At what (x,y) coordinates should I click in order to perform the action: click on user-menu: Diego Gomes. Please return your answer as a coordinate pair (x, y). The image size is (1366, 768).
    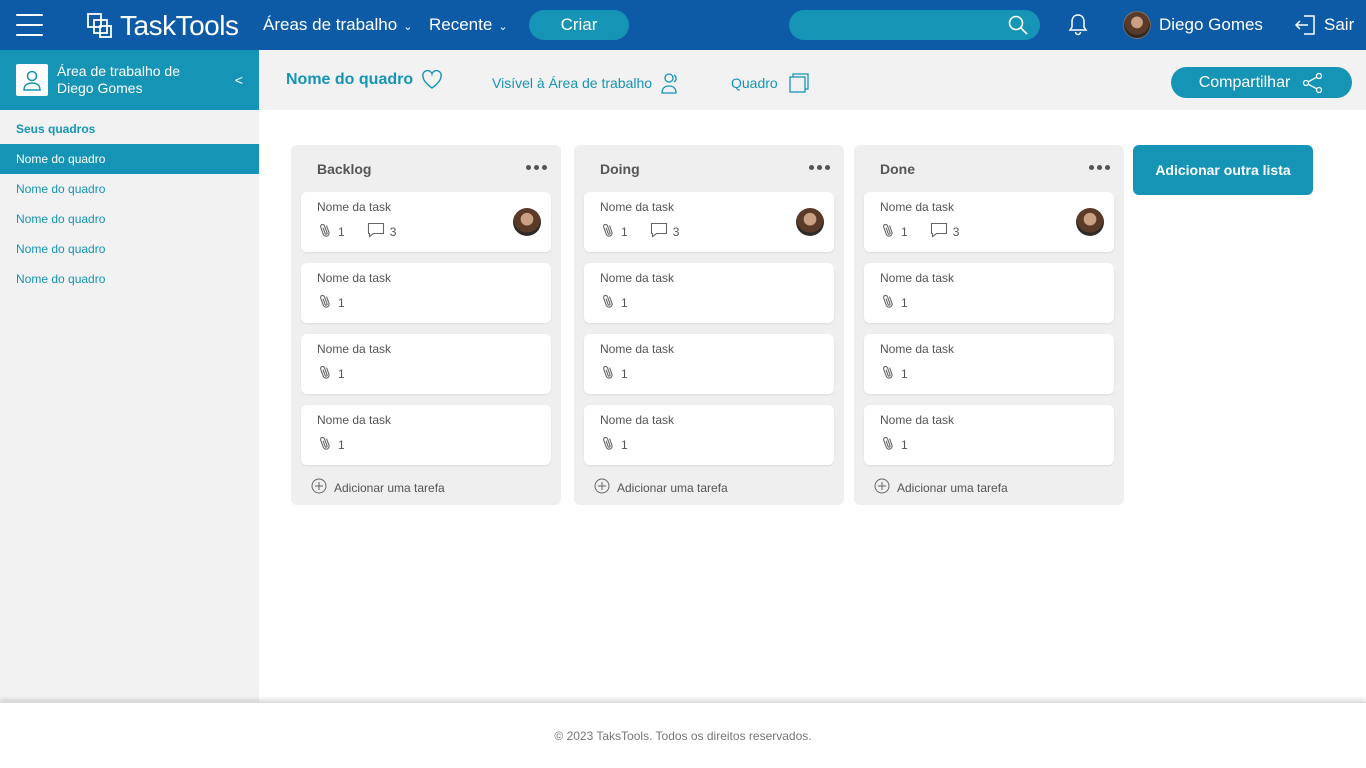
    Looking at the image, I should click on (1193, 25).